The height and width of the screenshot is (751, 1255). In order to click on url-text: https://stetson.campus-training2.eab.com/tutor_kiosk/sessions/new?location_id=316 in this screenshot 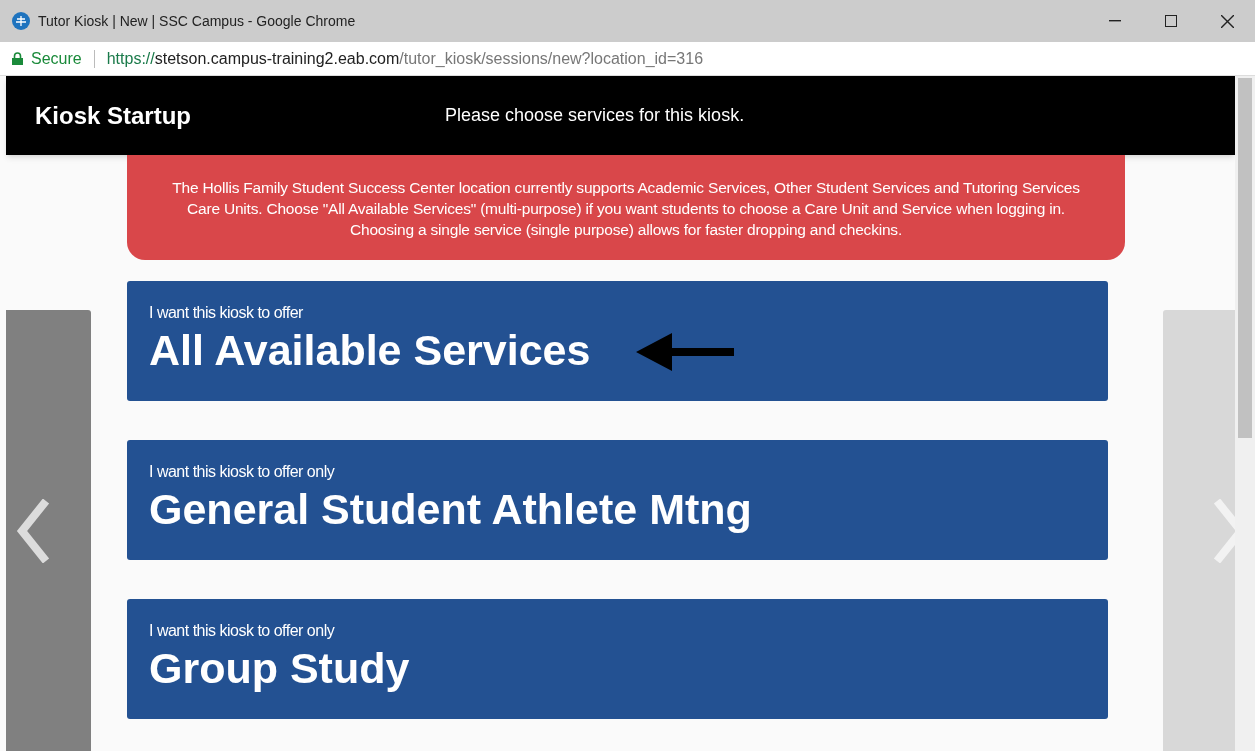, I will do `click(405, 58)`.